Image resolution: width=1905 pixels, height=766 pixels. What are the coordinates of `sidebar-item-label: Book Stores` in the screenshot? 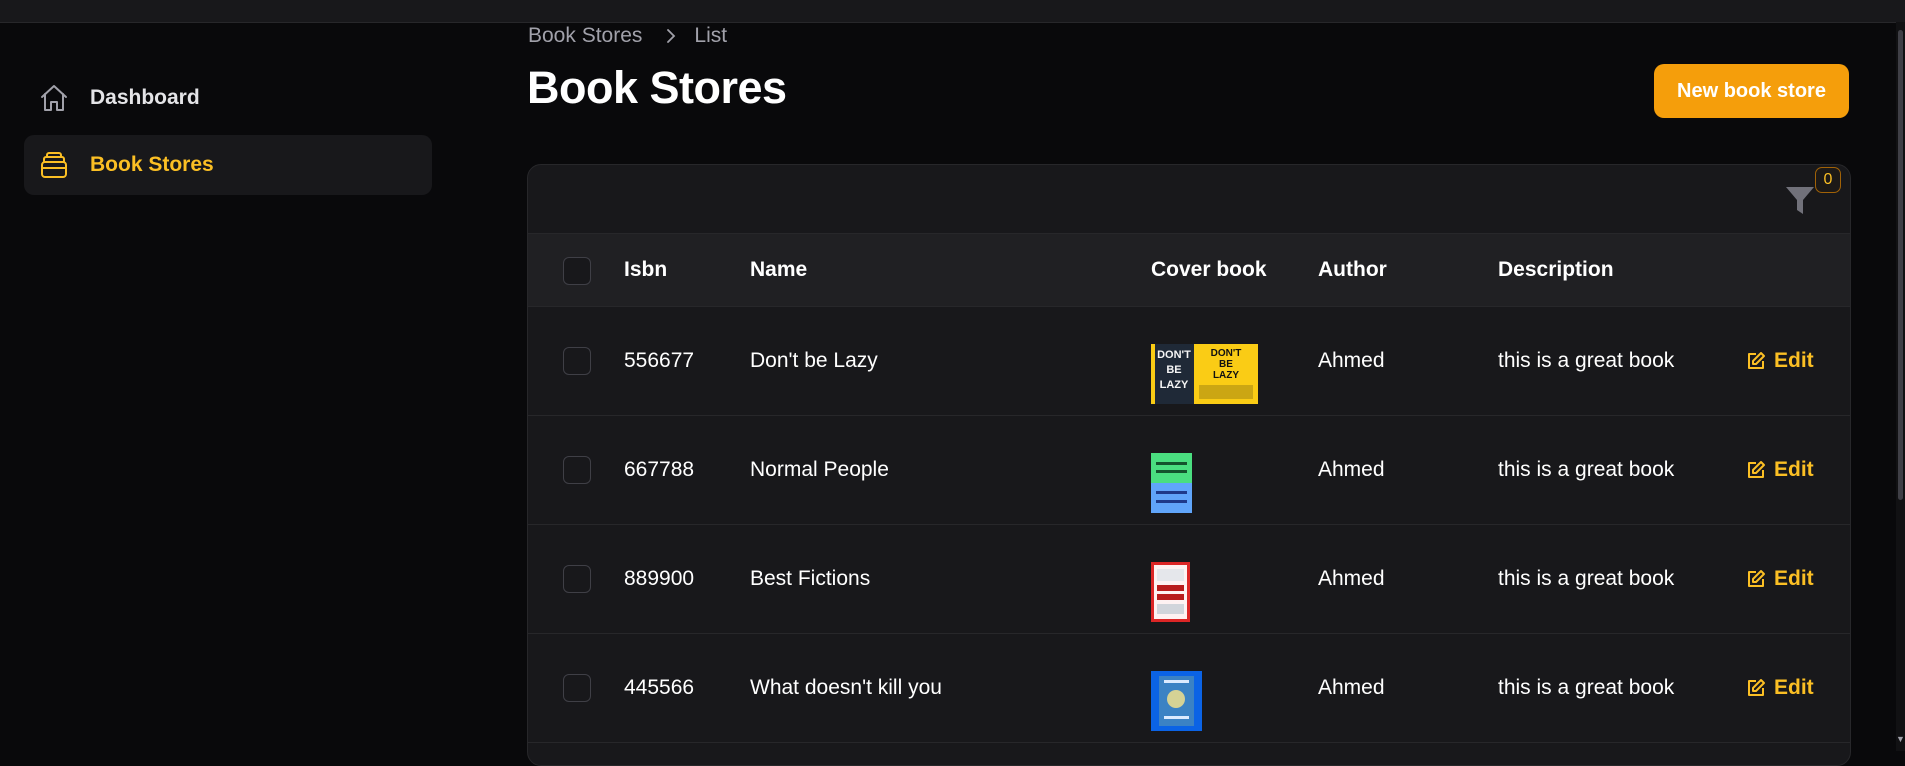 It's located at (152, 164).